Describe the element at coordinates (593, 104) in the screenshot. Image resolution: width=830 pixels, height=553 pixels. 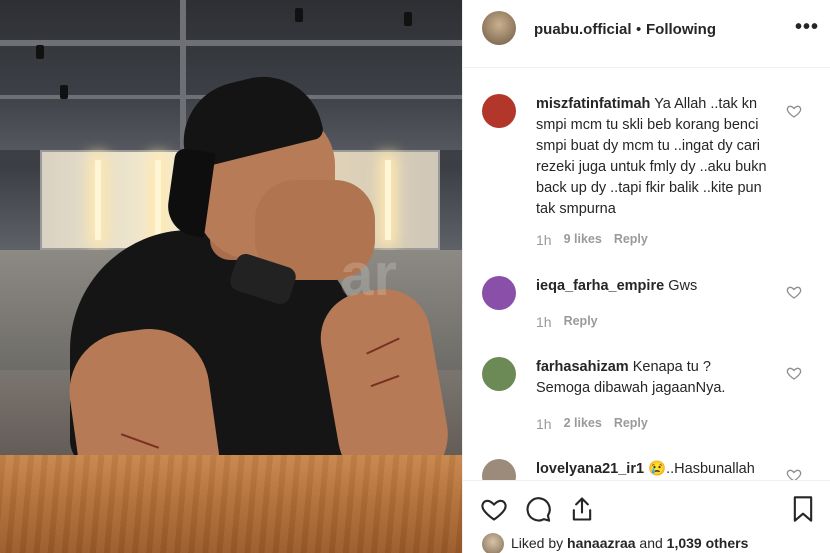
I see `comment-username: miszfatinfatimah` at that location.